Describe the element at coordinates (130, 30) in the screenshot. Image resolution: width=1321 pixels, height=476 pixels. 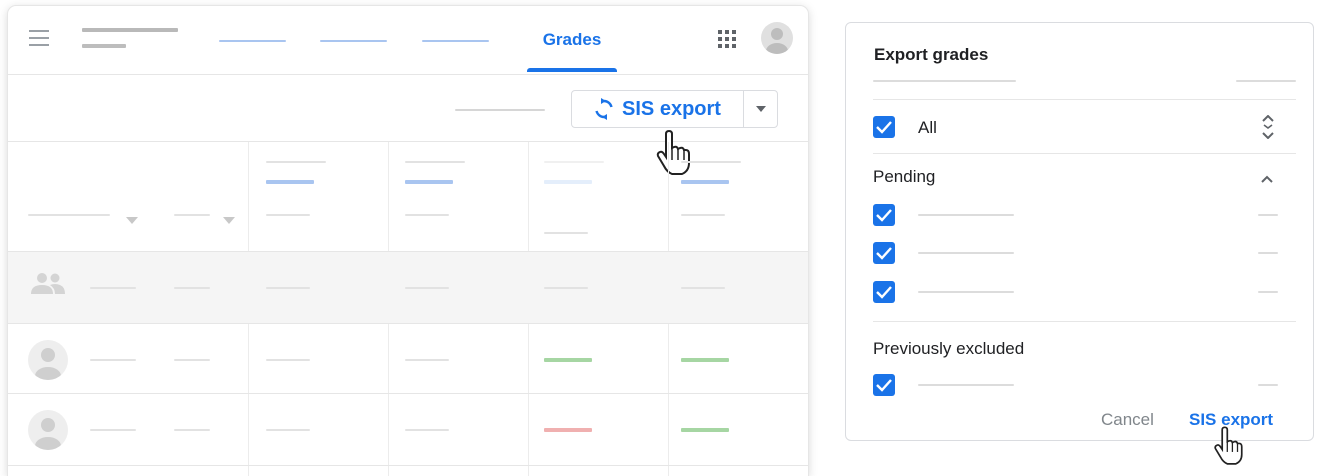
I see `app-title-placeholder` at that location.